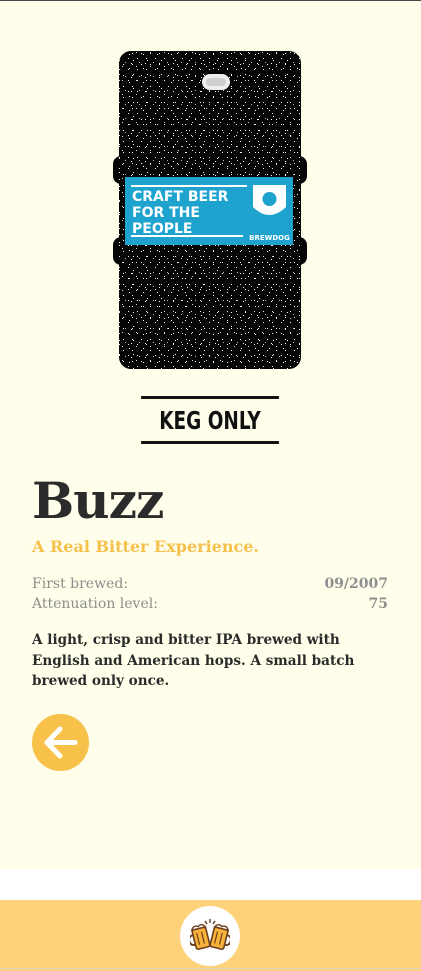 The width and height of the screenshot is (421, 971). I want to click on attenuation-row: Attenuation level: 75, so click(210, 604).